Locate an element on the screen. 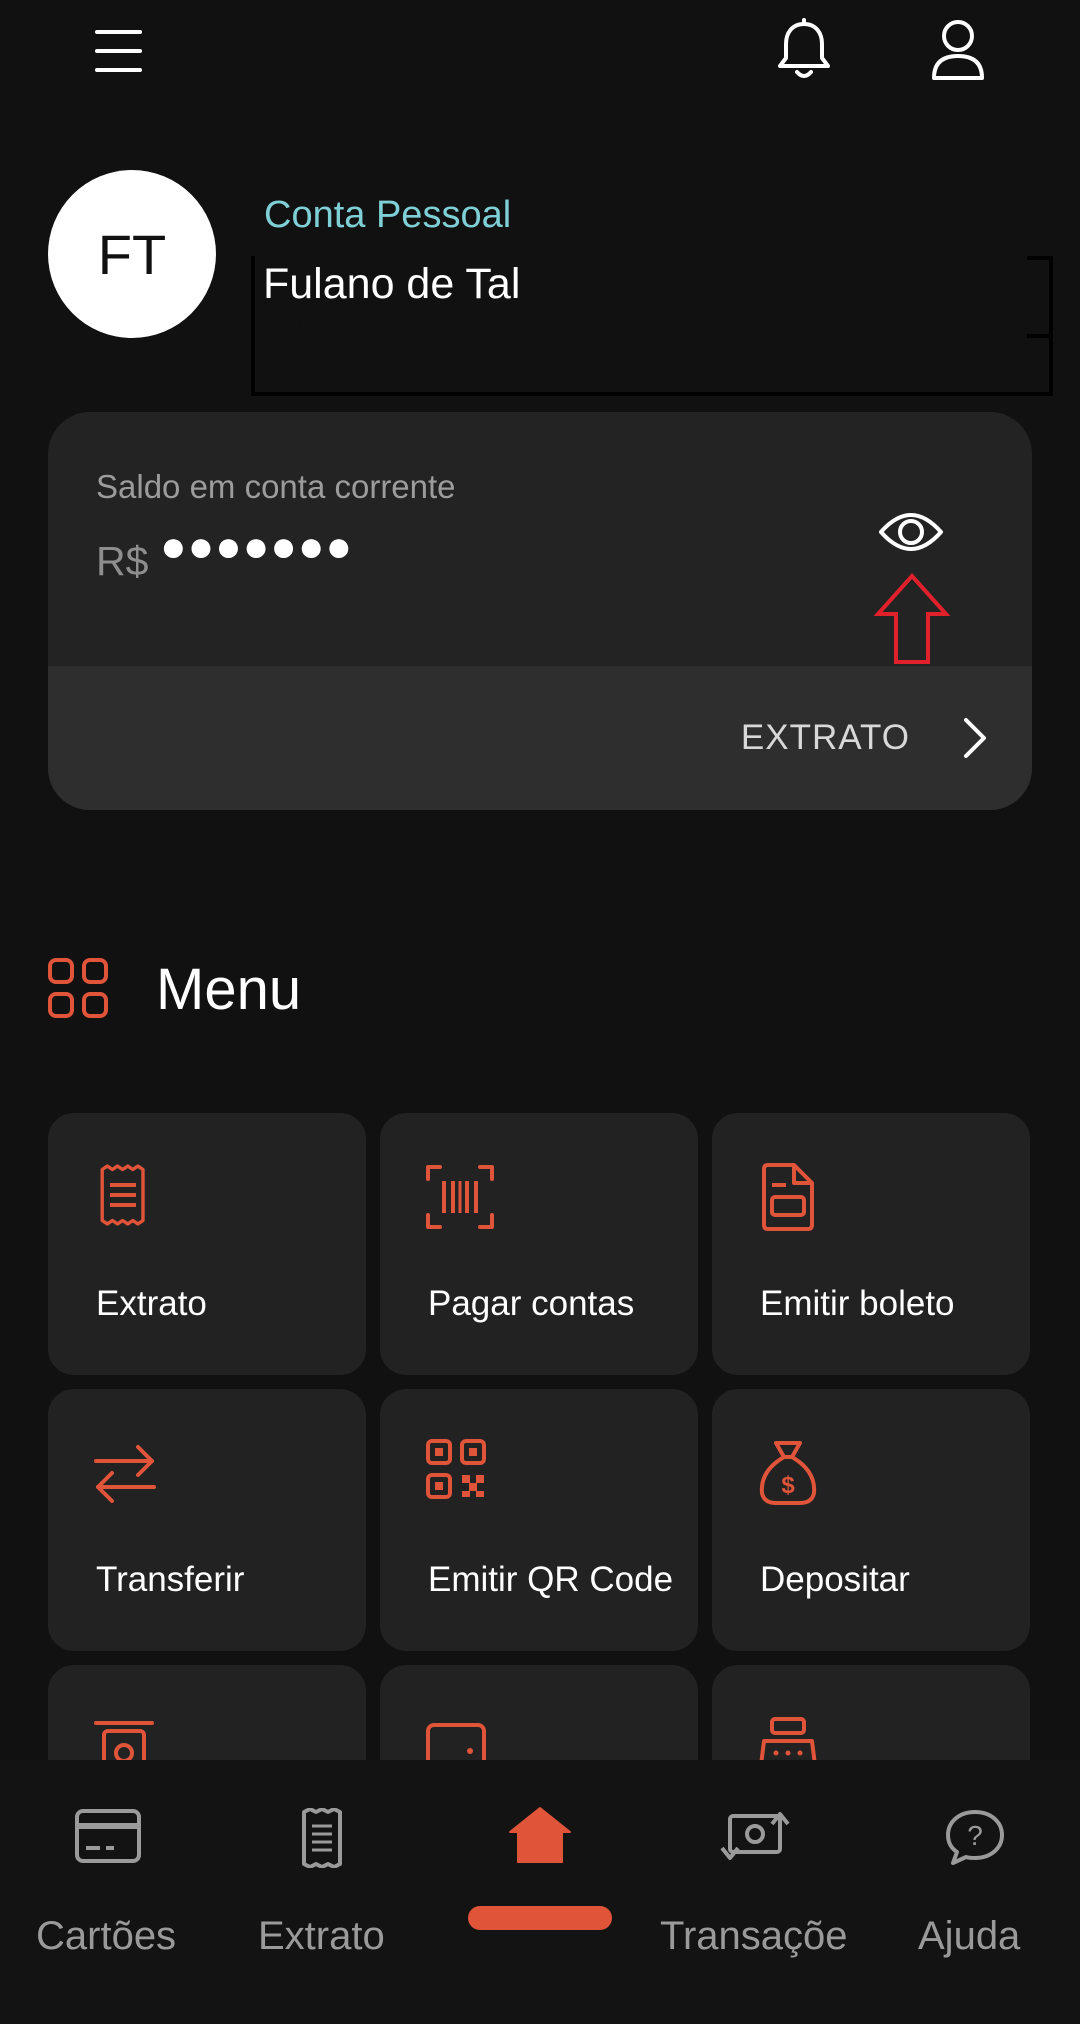  home-active-indicator is located at coordinates (540, 1918).